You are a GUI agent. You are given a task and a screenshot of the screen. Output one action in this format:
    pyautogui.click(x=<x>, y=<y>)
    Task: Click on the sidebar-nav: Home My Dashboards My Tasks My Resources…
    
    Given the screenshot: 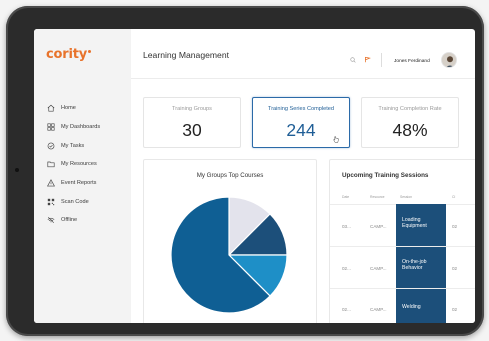 What is the action you would take?
    pyautogui.click(x=82, y=164)
    